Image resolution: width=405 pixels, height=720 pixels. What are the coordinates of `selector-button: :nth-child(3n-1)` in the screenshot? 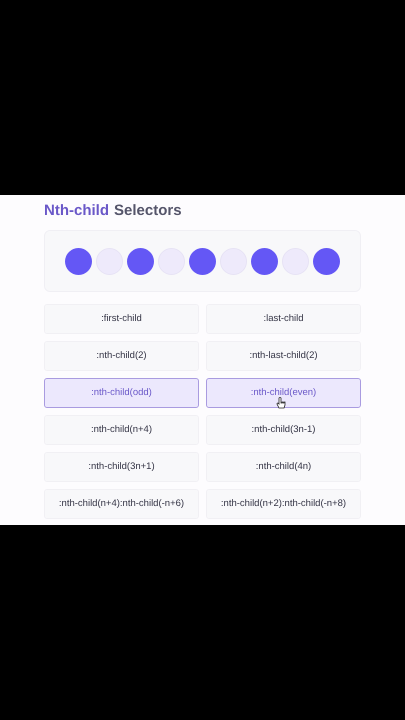 It's located at (283, 430).